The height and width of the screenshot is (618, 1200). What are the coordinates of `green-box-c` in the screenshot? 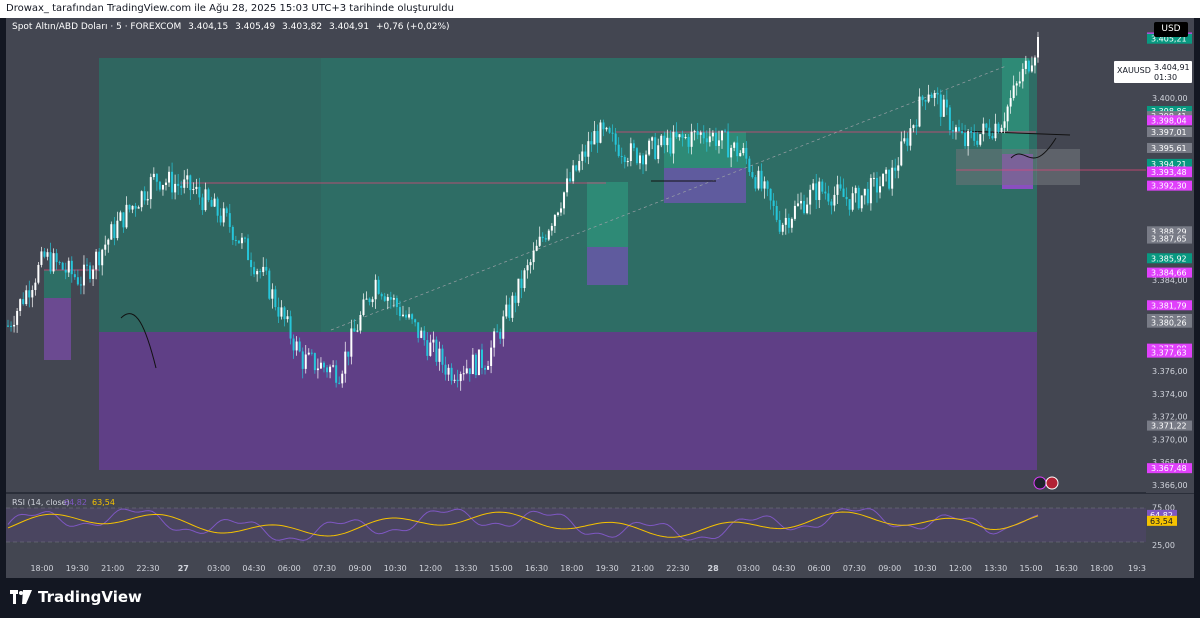 It's located at (1015, 106).